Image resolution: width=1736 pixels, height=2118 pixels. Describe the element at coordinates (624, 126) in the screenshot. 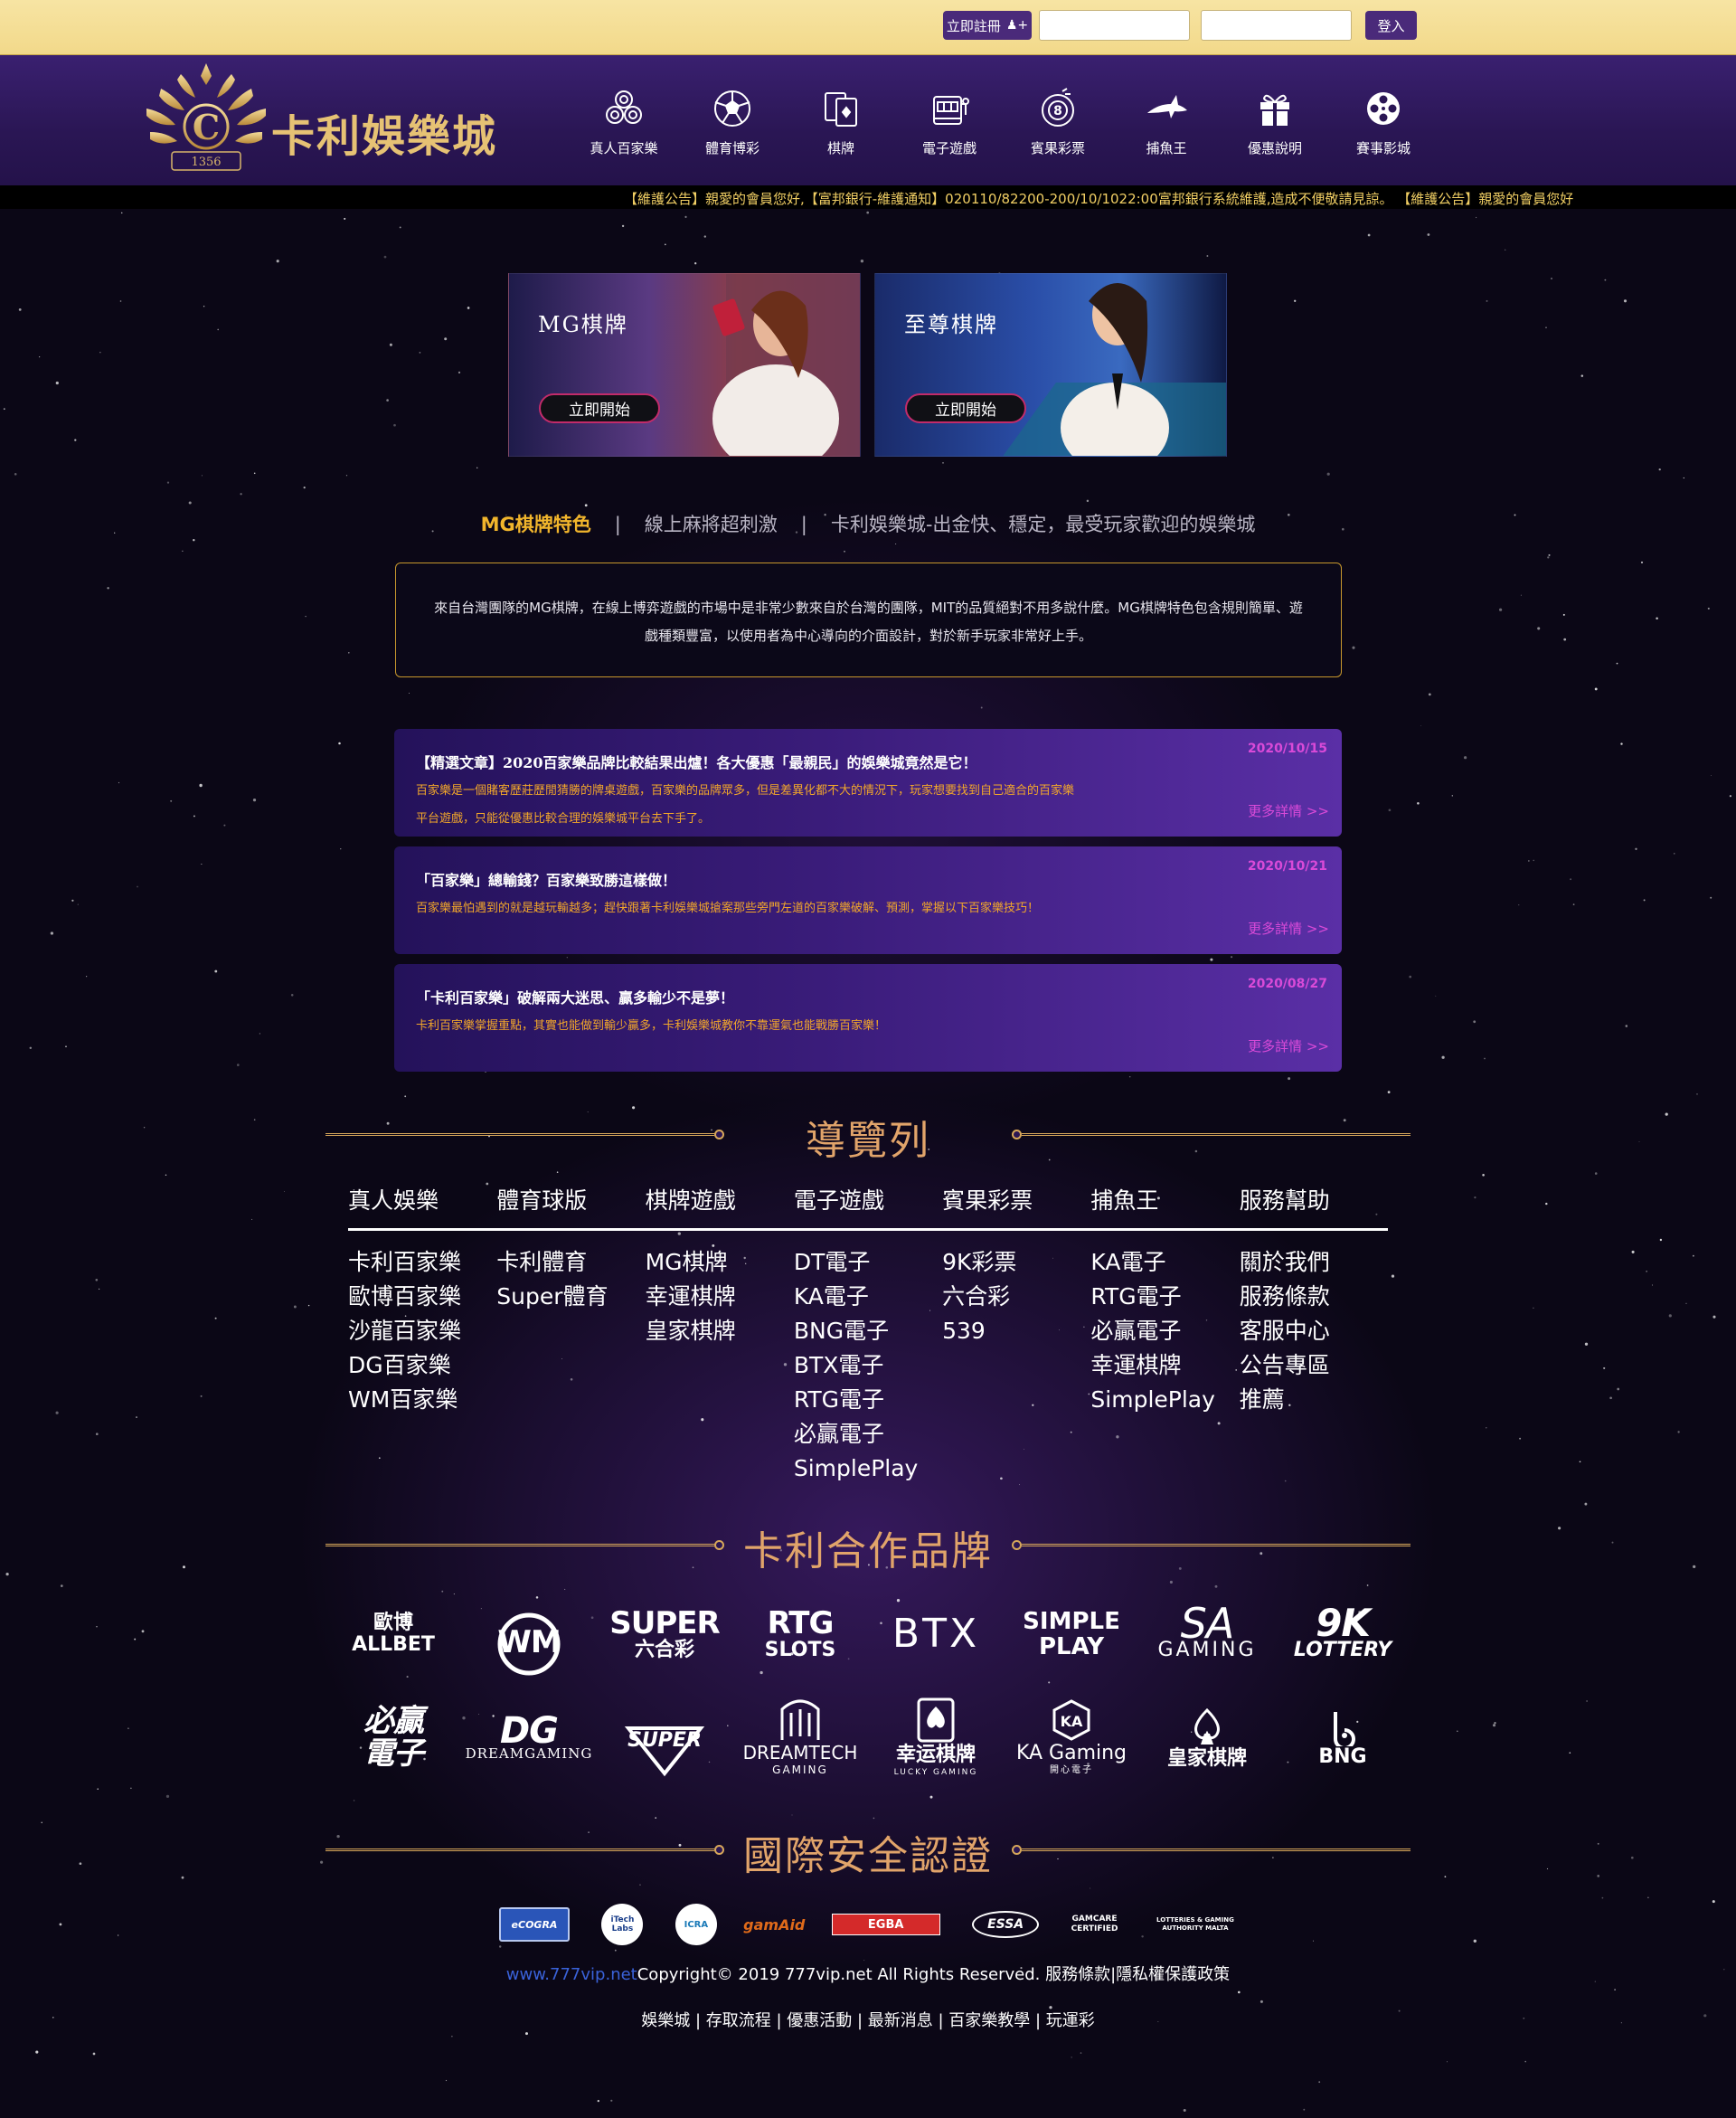

I see `nav-live-baccarat: 真人百家樂` at that location.